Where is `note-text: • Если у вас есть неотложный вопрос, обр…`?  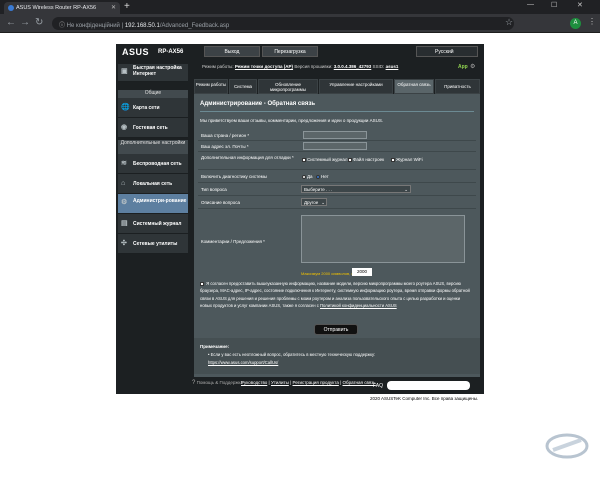 note-text: • Если у вас есть неотложный вопрос, обр… is located at coordinates (292, 354).